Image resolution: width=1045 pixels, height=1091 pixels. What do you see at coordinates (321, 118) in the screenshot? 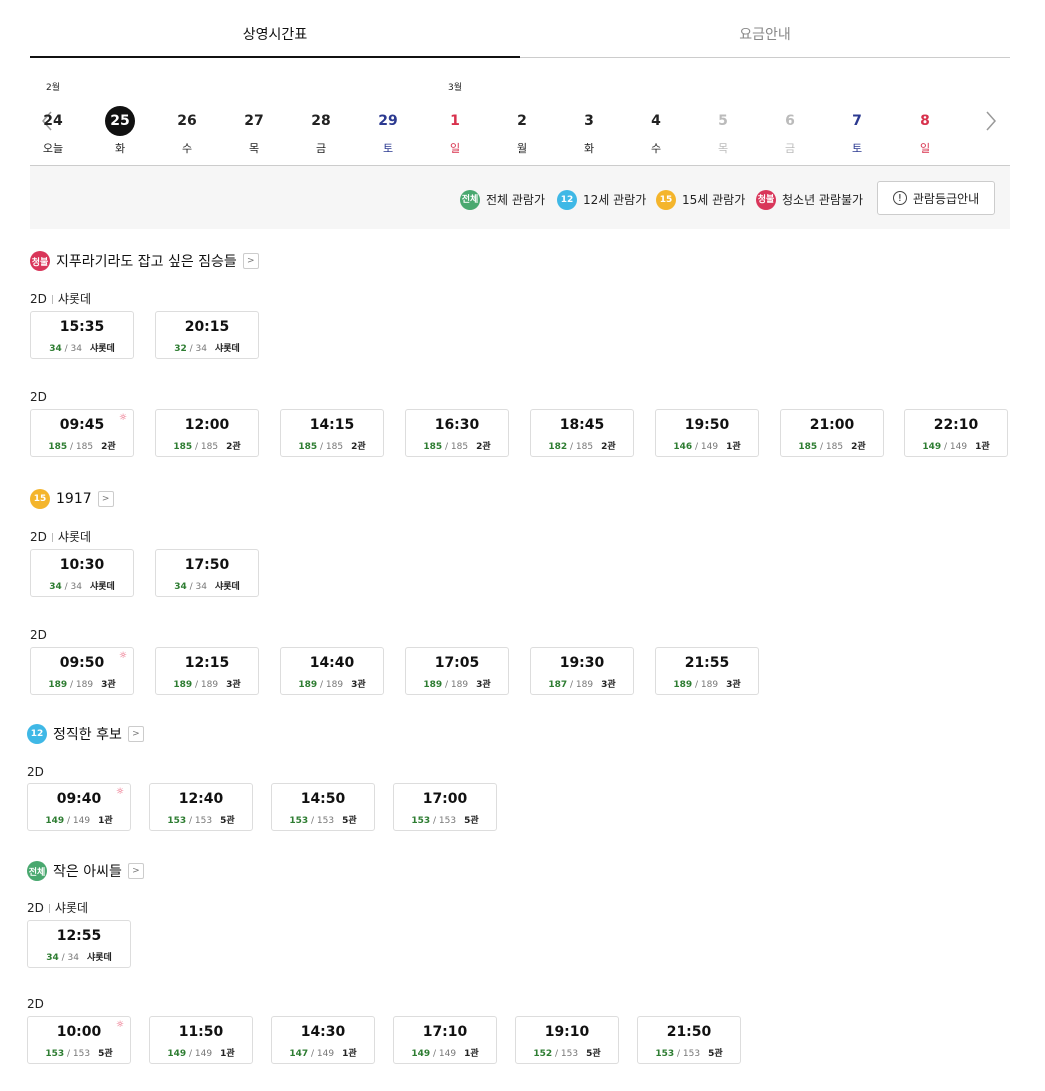
I see `date-item-28: 28 금` at bounding box center [321, 118].